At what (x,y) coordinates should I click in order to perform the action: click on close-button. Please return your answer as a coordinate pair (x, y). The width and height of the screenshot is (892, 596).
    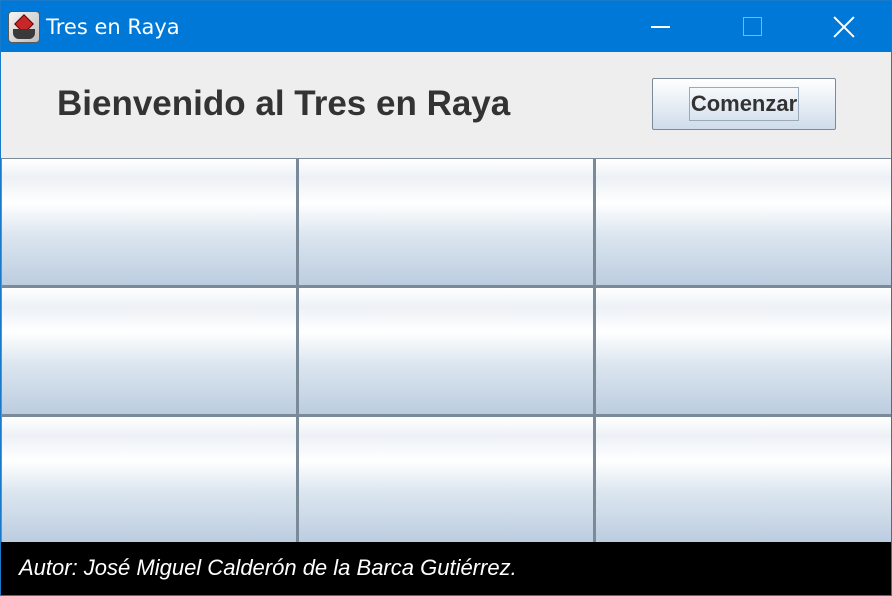
    Looking at the image, I should click on (844, 26).